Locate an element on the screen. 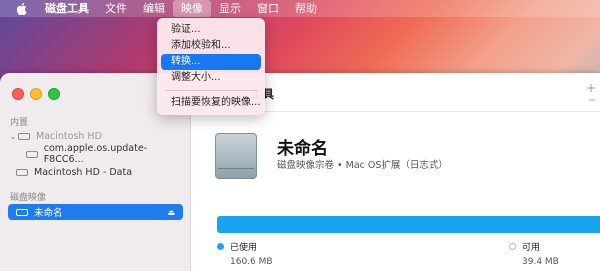 The width and height of the screenshot is (600, 271). remove-volume-icon: − is located at coordinates (592, 100).